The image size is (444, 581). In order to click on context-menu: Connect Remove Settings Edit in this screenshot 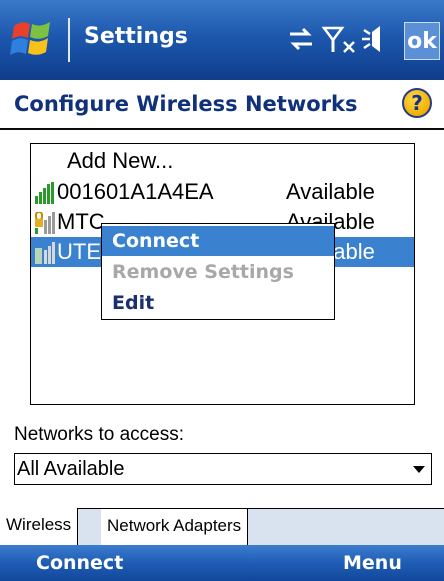, I will do `click(218, 271)`.